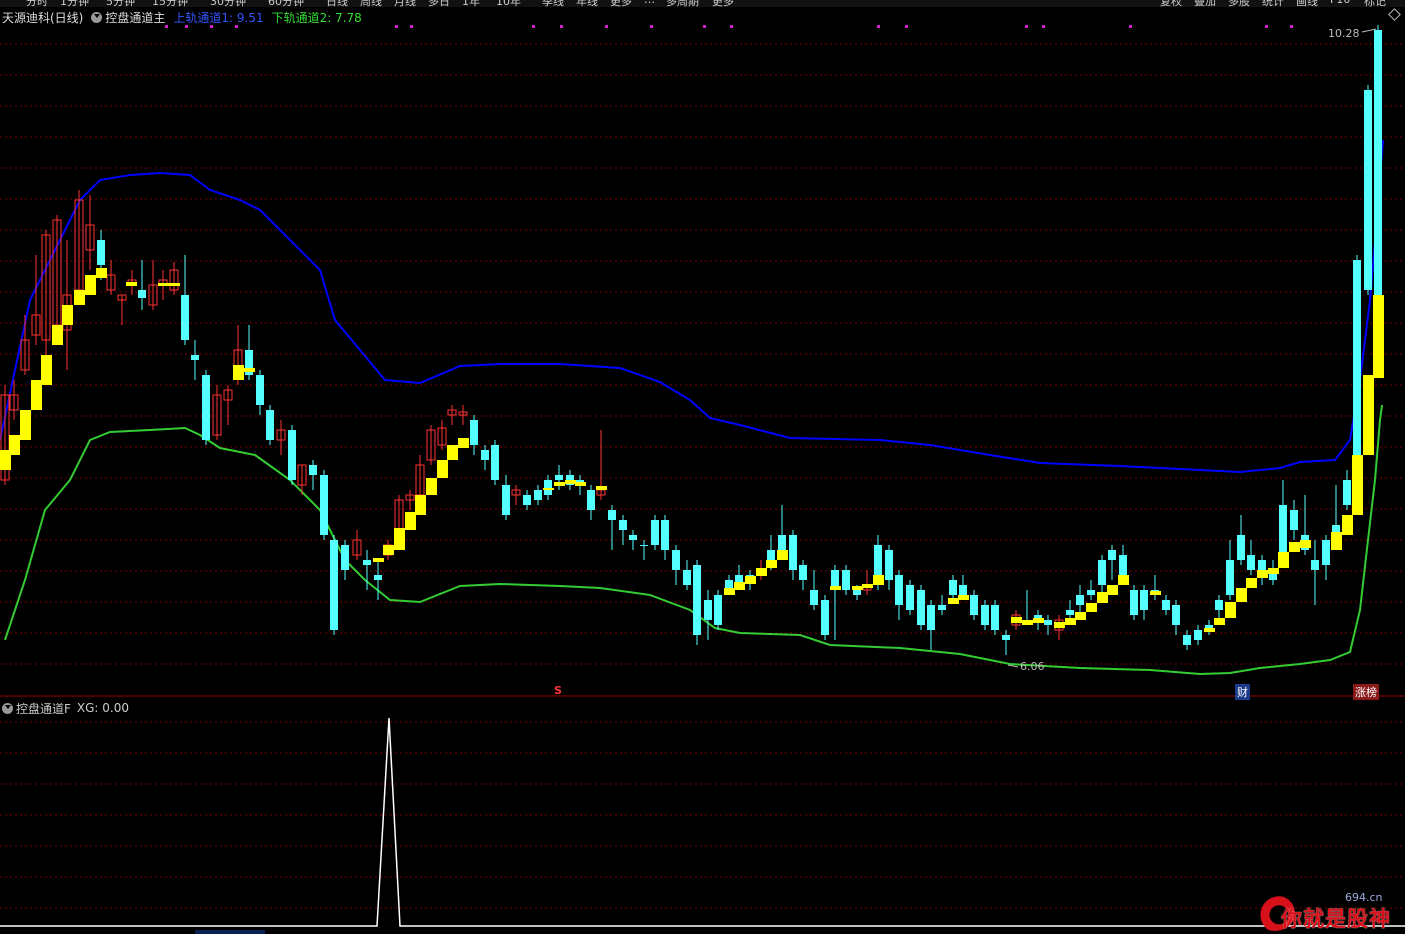  I want to click on high-price-label: 10.28, so click(1344, 33).